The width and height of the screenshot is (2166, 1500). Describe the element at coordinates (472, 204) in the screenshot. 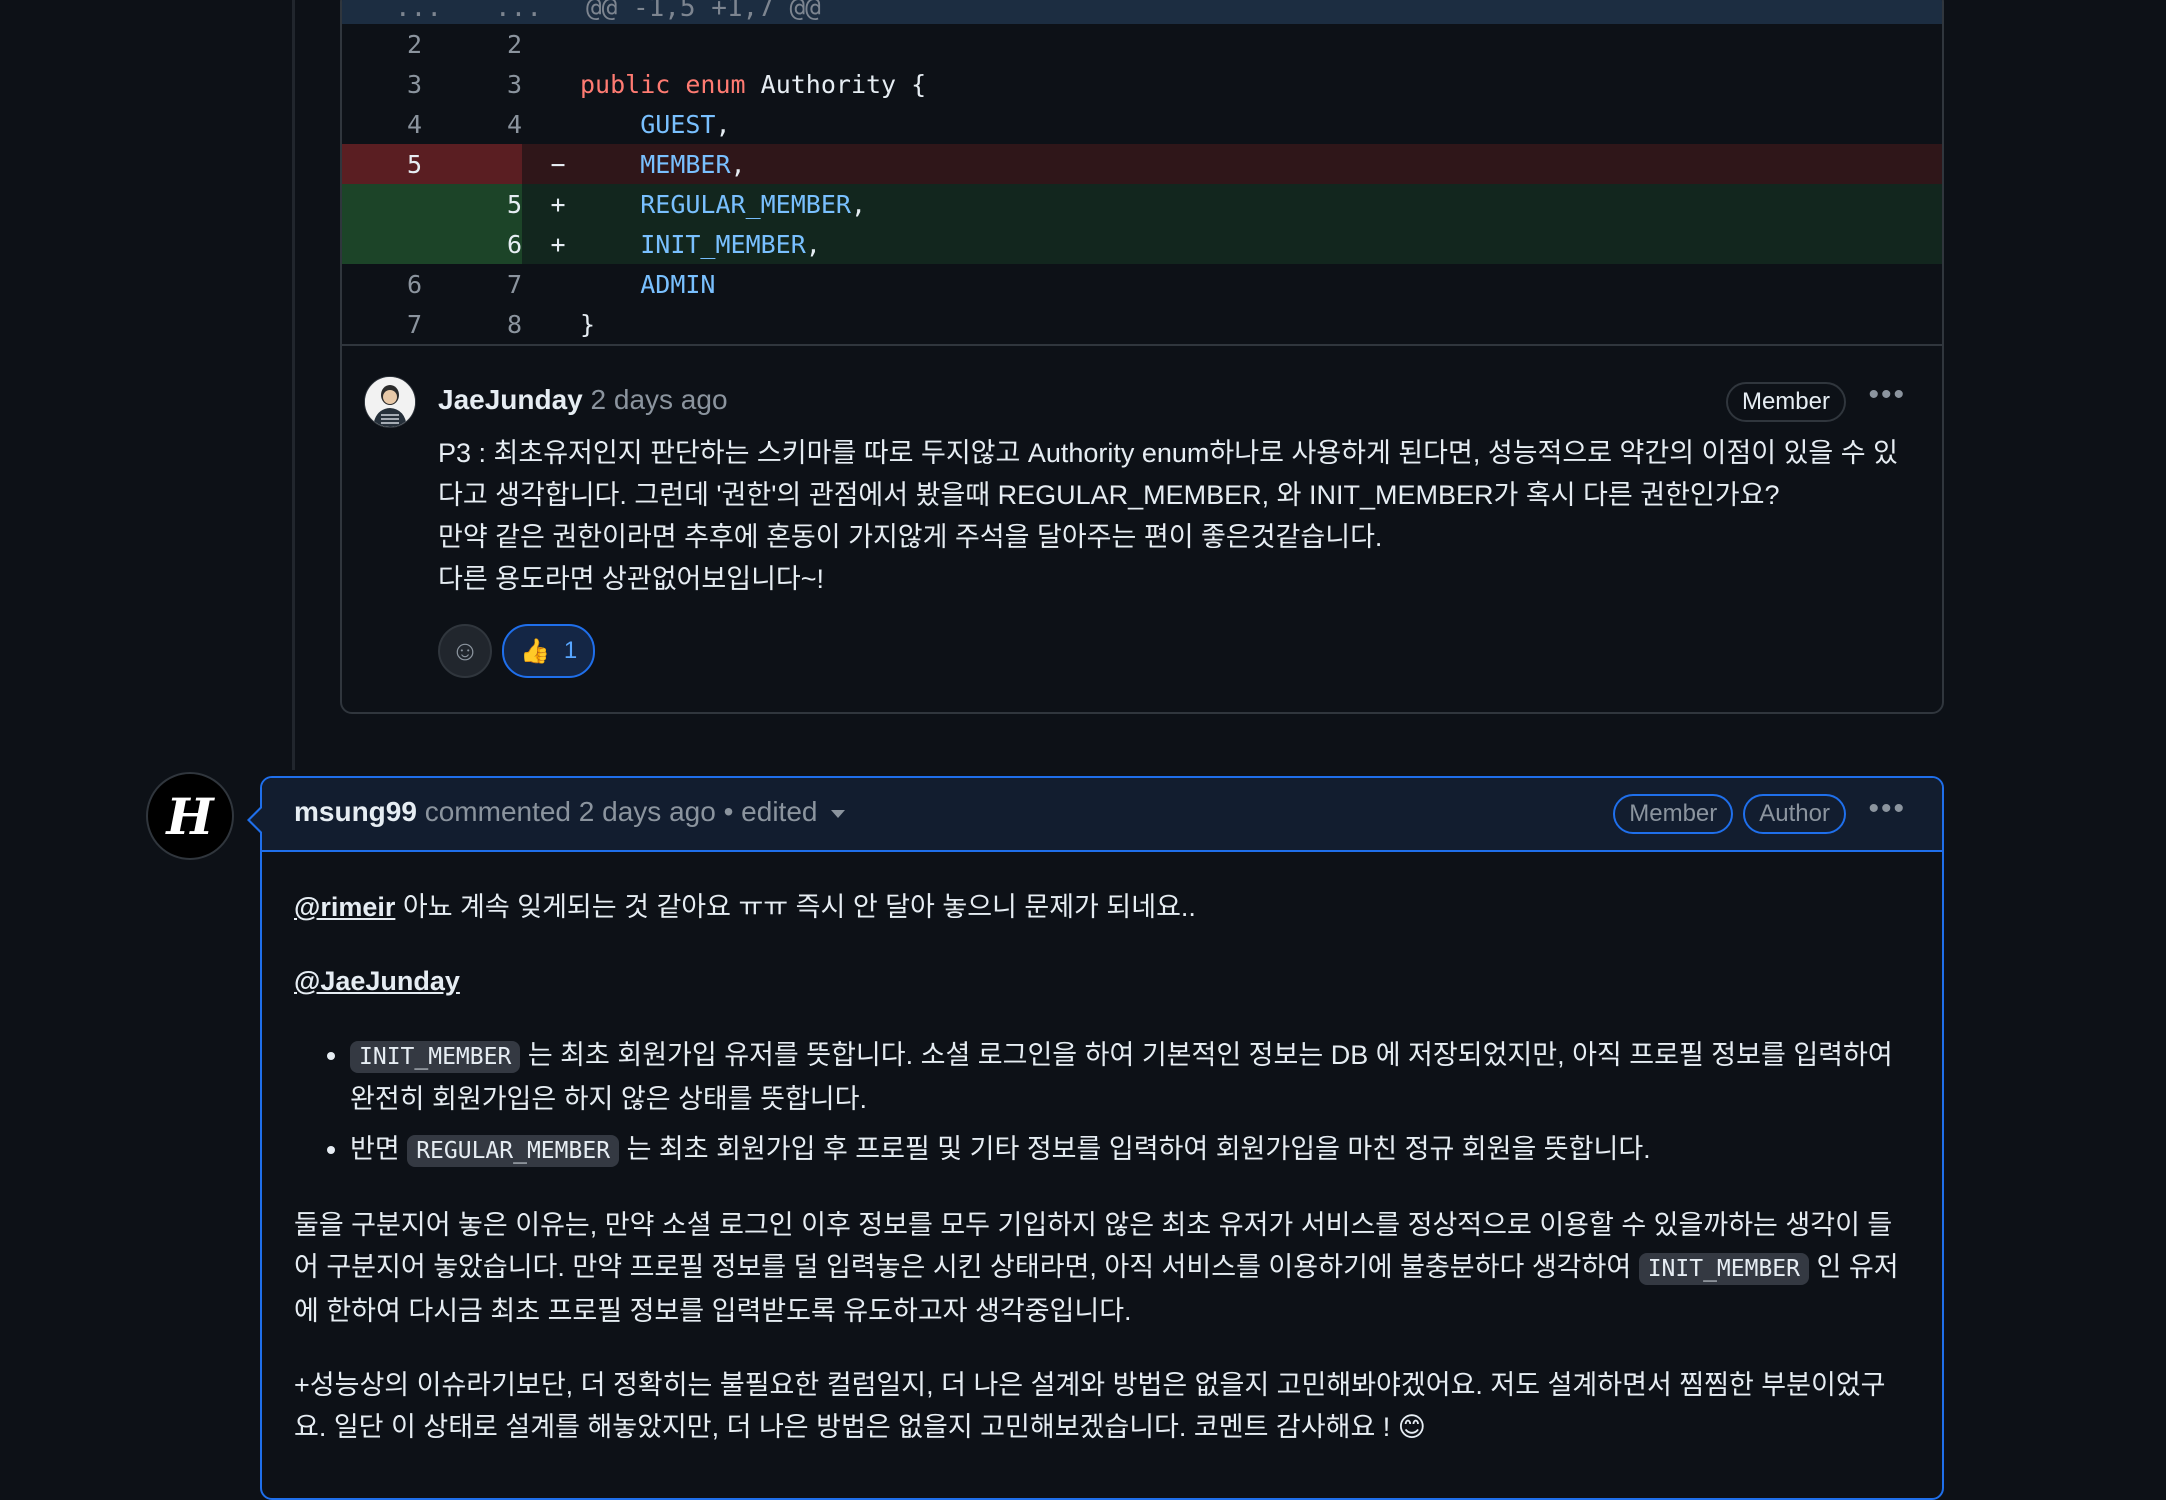

I see `new-line-number: 5` at that location.